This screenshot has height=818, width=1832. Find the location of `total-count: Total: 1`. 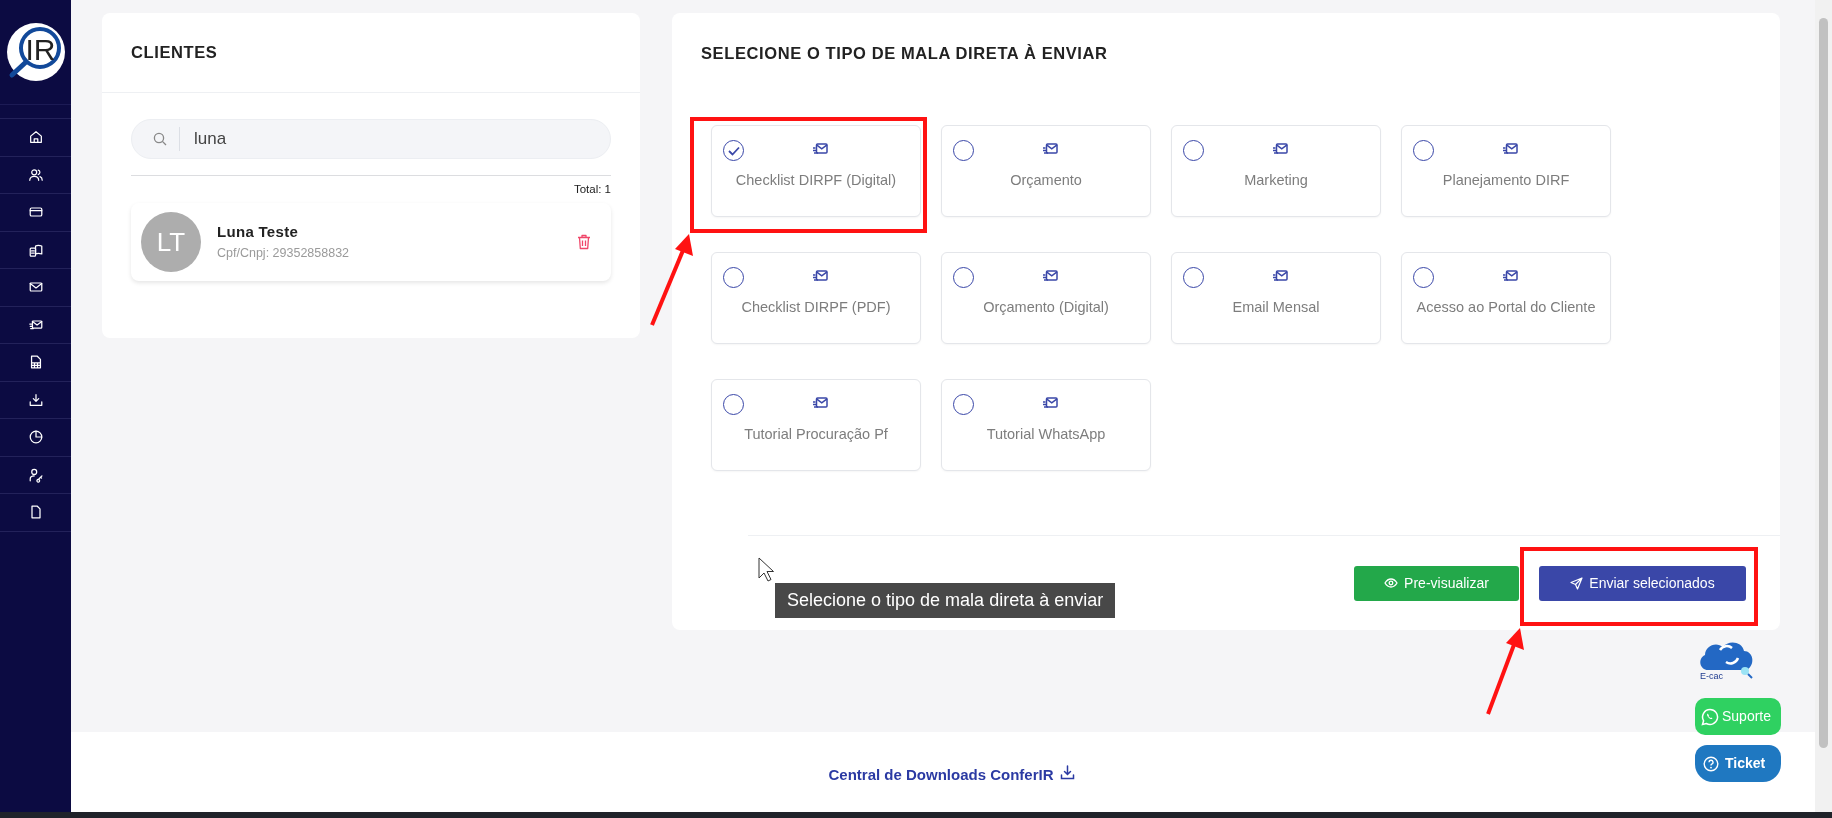

total-count: Total: 1 is located at coordinates (592, 189).